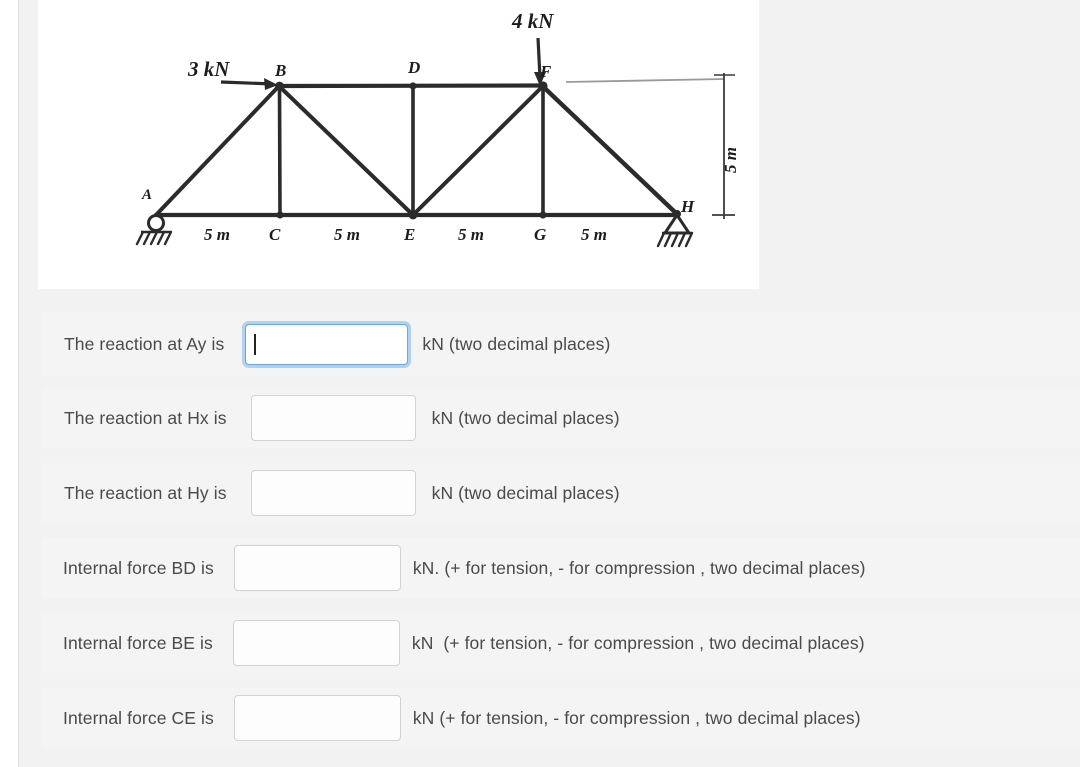 This screenshot has width=1080, height=767. I want to click on span-label-4: 5 m, so click(594, 234).